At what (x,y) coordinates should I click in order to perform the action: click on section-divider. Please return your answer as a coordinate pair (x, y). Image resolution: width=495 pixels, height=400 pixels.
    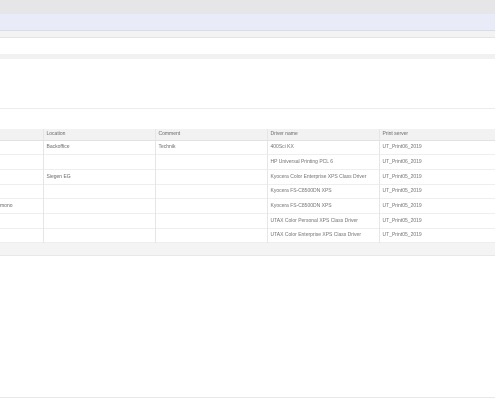
    Looking at the image, I should click on (247, 108).